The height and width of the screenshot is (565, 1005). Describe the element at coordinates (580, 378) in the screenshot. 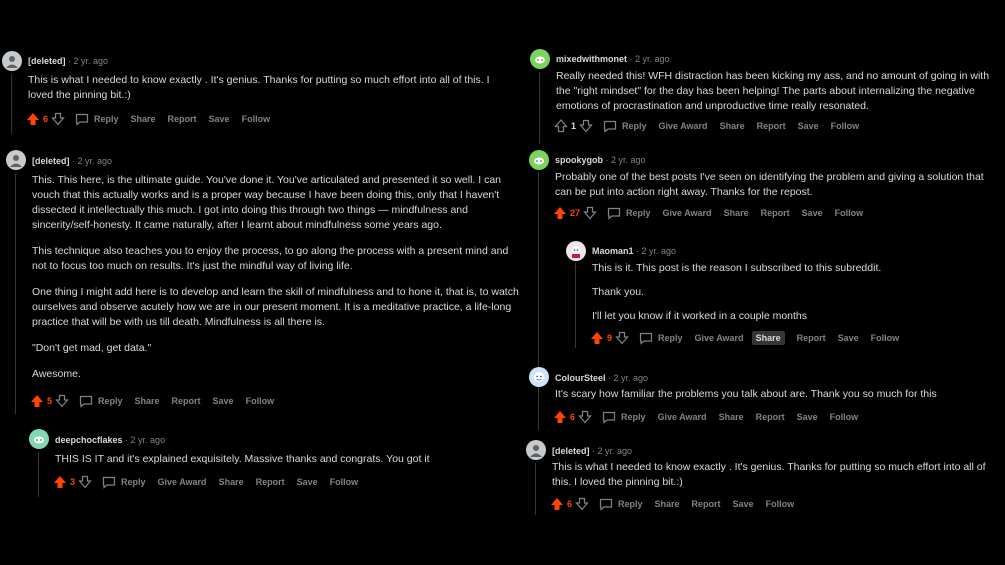

I see `author-name: ColourSteel` at that location.